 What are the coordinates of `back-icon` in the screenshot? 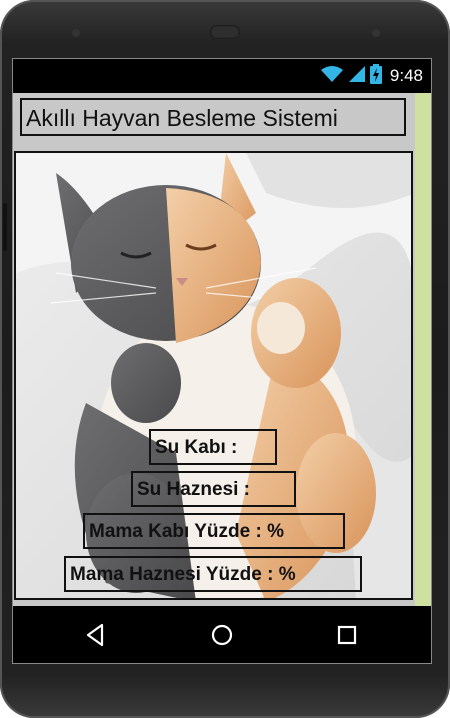 It's located at (96, 635).